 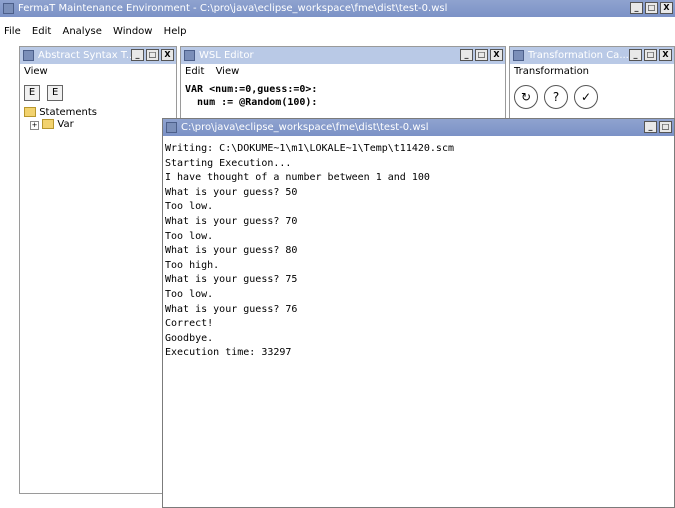 I want to click on transformation-menu-bar: Transformation, so click(x=592, y=71).